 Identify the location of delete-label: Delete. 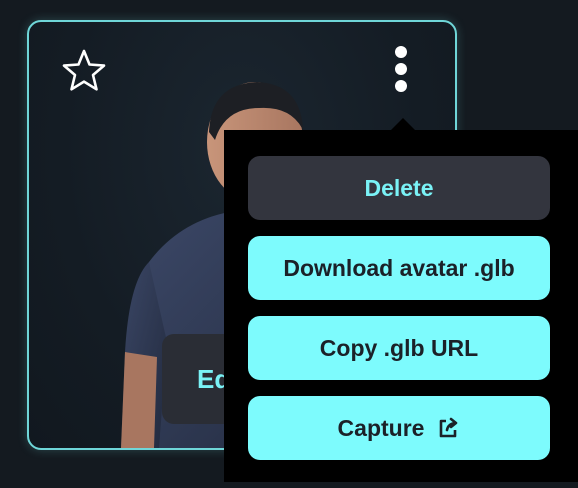
(399, 187).